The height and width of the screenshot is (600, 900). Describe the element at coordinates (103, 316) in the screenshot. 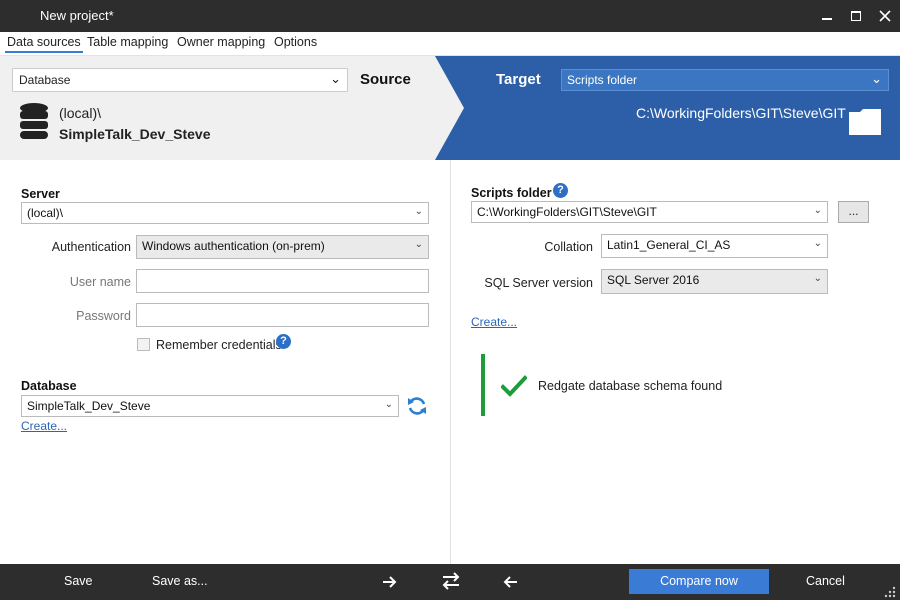

I see `password-label: Password` at that location.